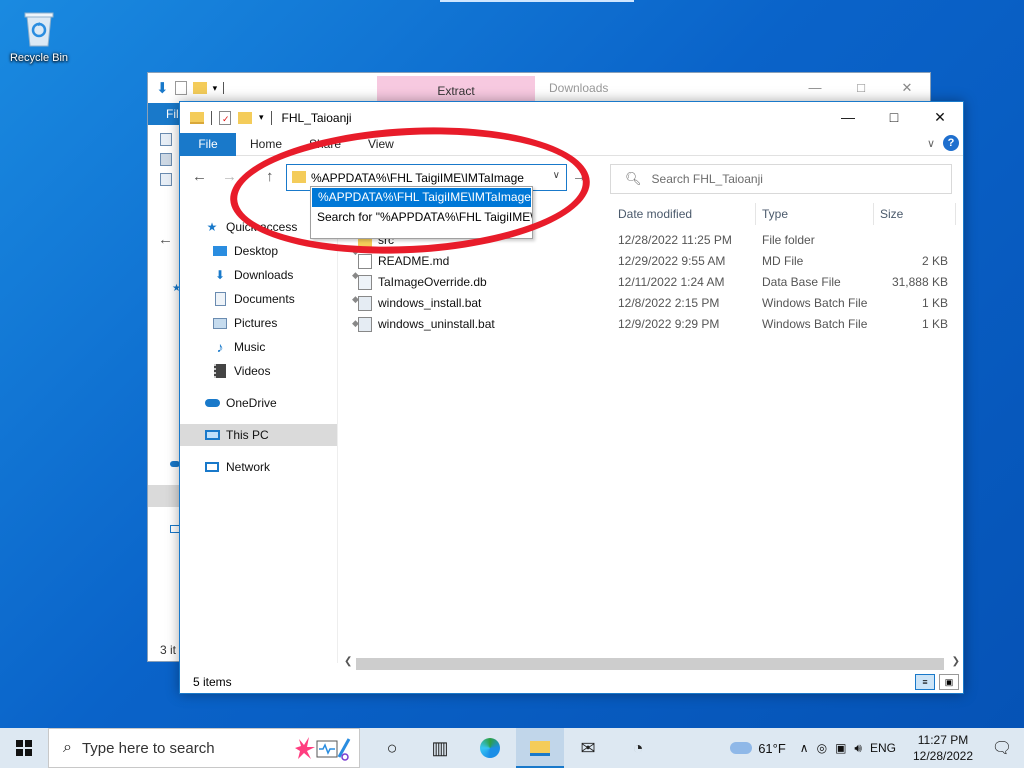 Image resolution: width=1024 pixels, height=768 pixels. I want to click on show-hidden-icons-chevron-icon: ∧, so click(804, 748).